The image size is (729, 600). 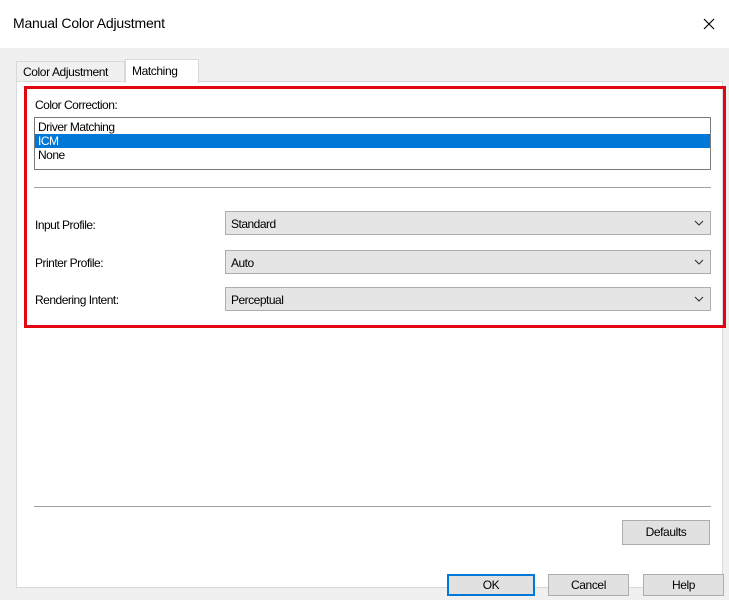 I want to click on window-title: Manual Color Adjustment, so click(x=89, y=23).